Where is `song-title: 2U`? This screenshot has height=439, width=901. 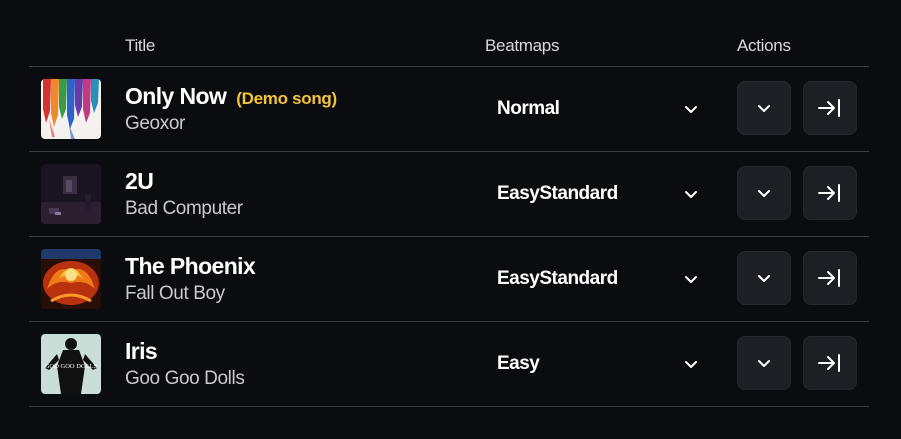
song-title: 2U is located at coordinates (139, 181).